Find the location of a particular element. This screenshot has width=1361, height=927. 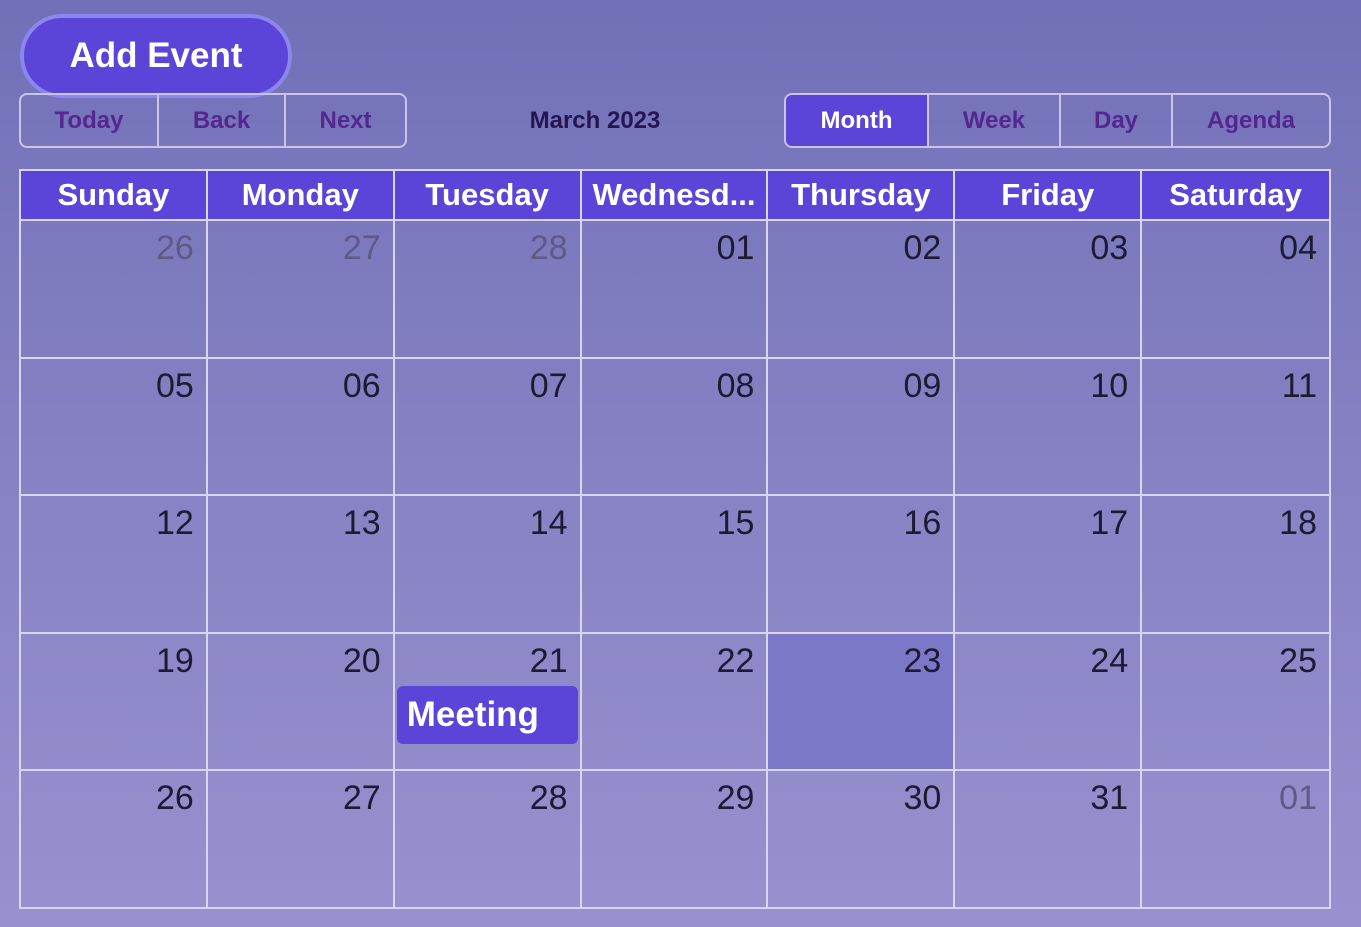

date-number: 30 is located at coordinates (922, 798).